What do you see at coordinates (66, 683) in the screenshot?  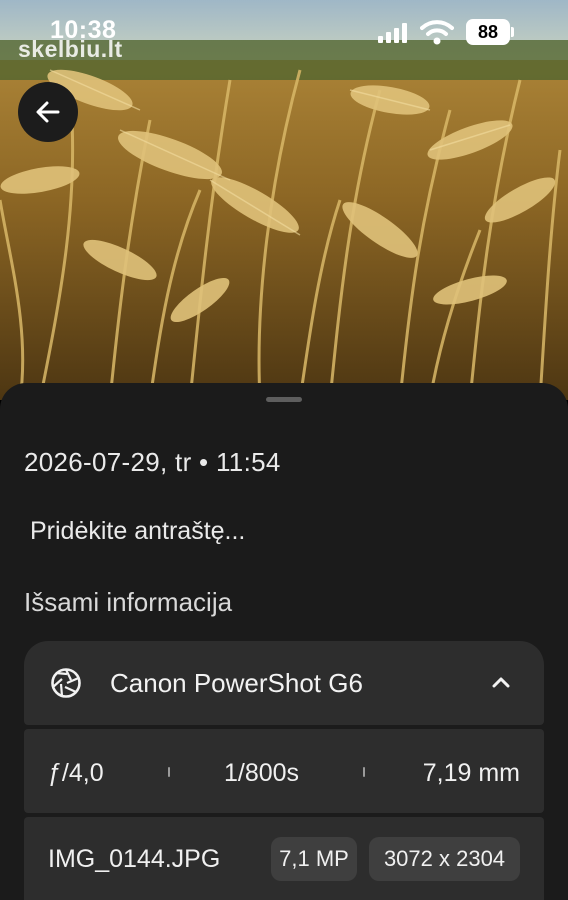 I see `aperture-icon` at bounding box center [66, 683].